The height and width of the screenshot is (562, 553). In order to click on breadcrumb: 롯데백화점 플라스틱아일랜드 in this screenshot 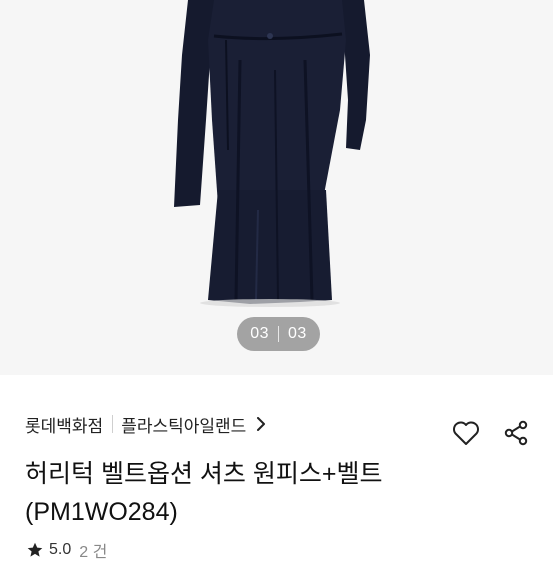, I will do `click(145, 424)`.